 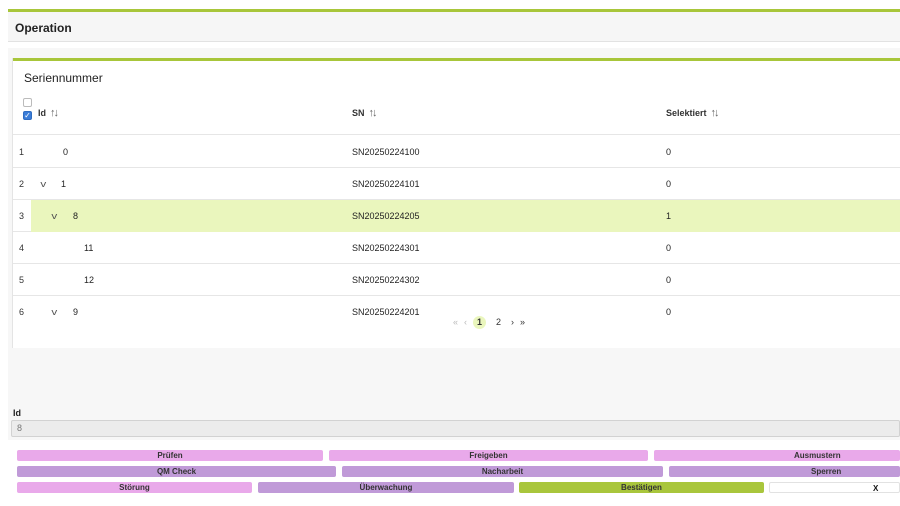 I want to click on column-header-sn: SN ↑↓, so click(x=365, y=113).